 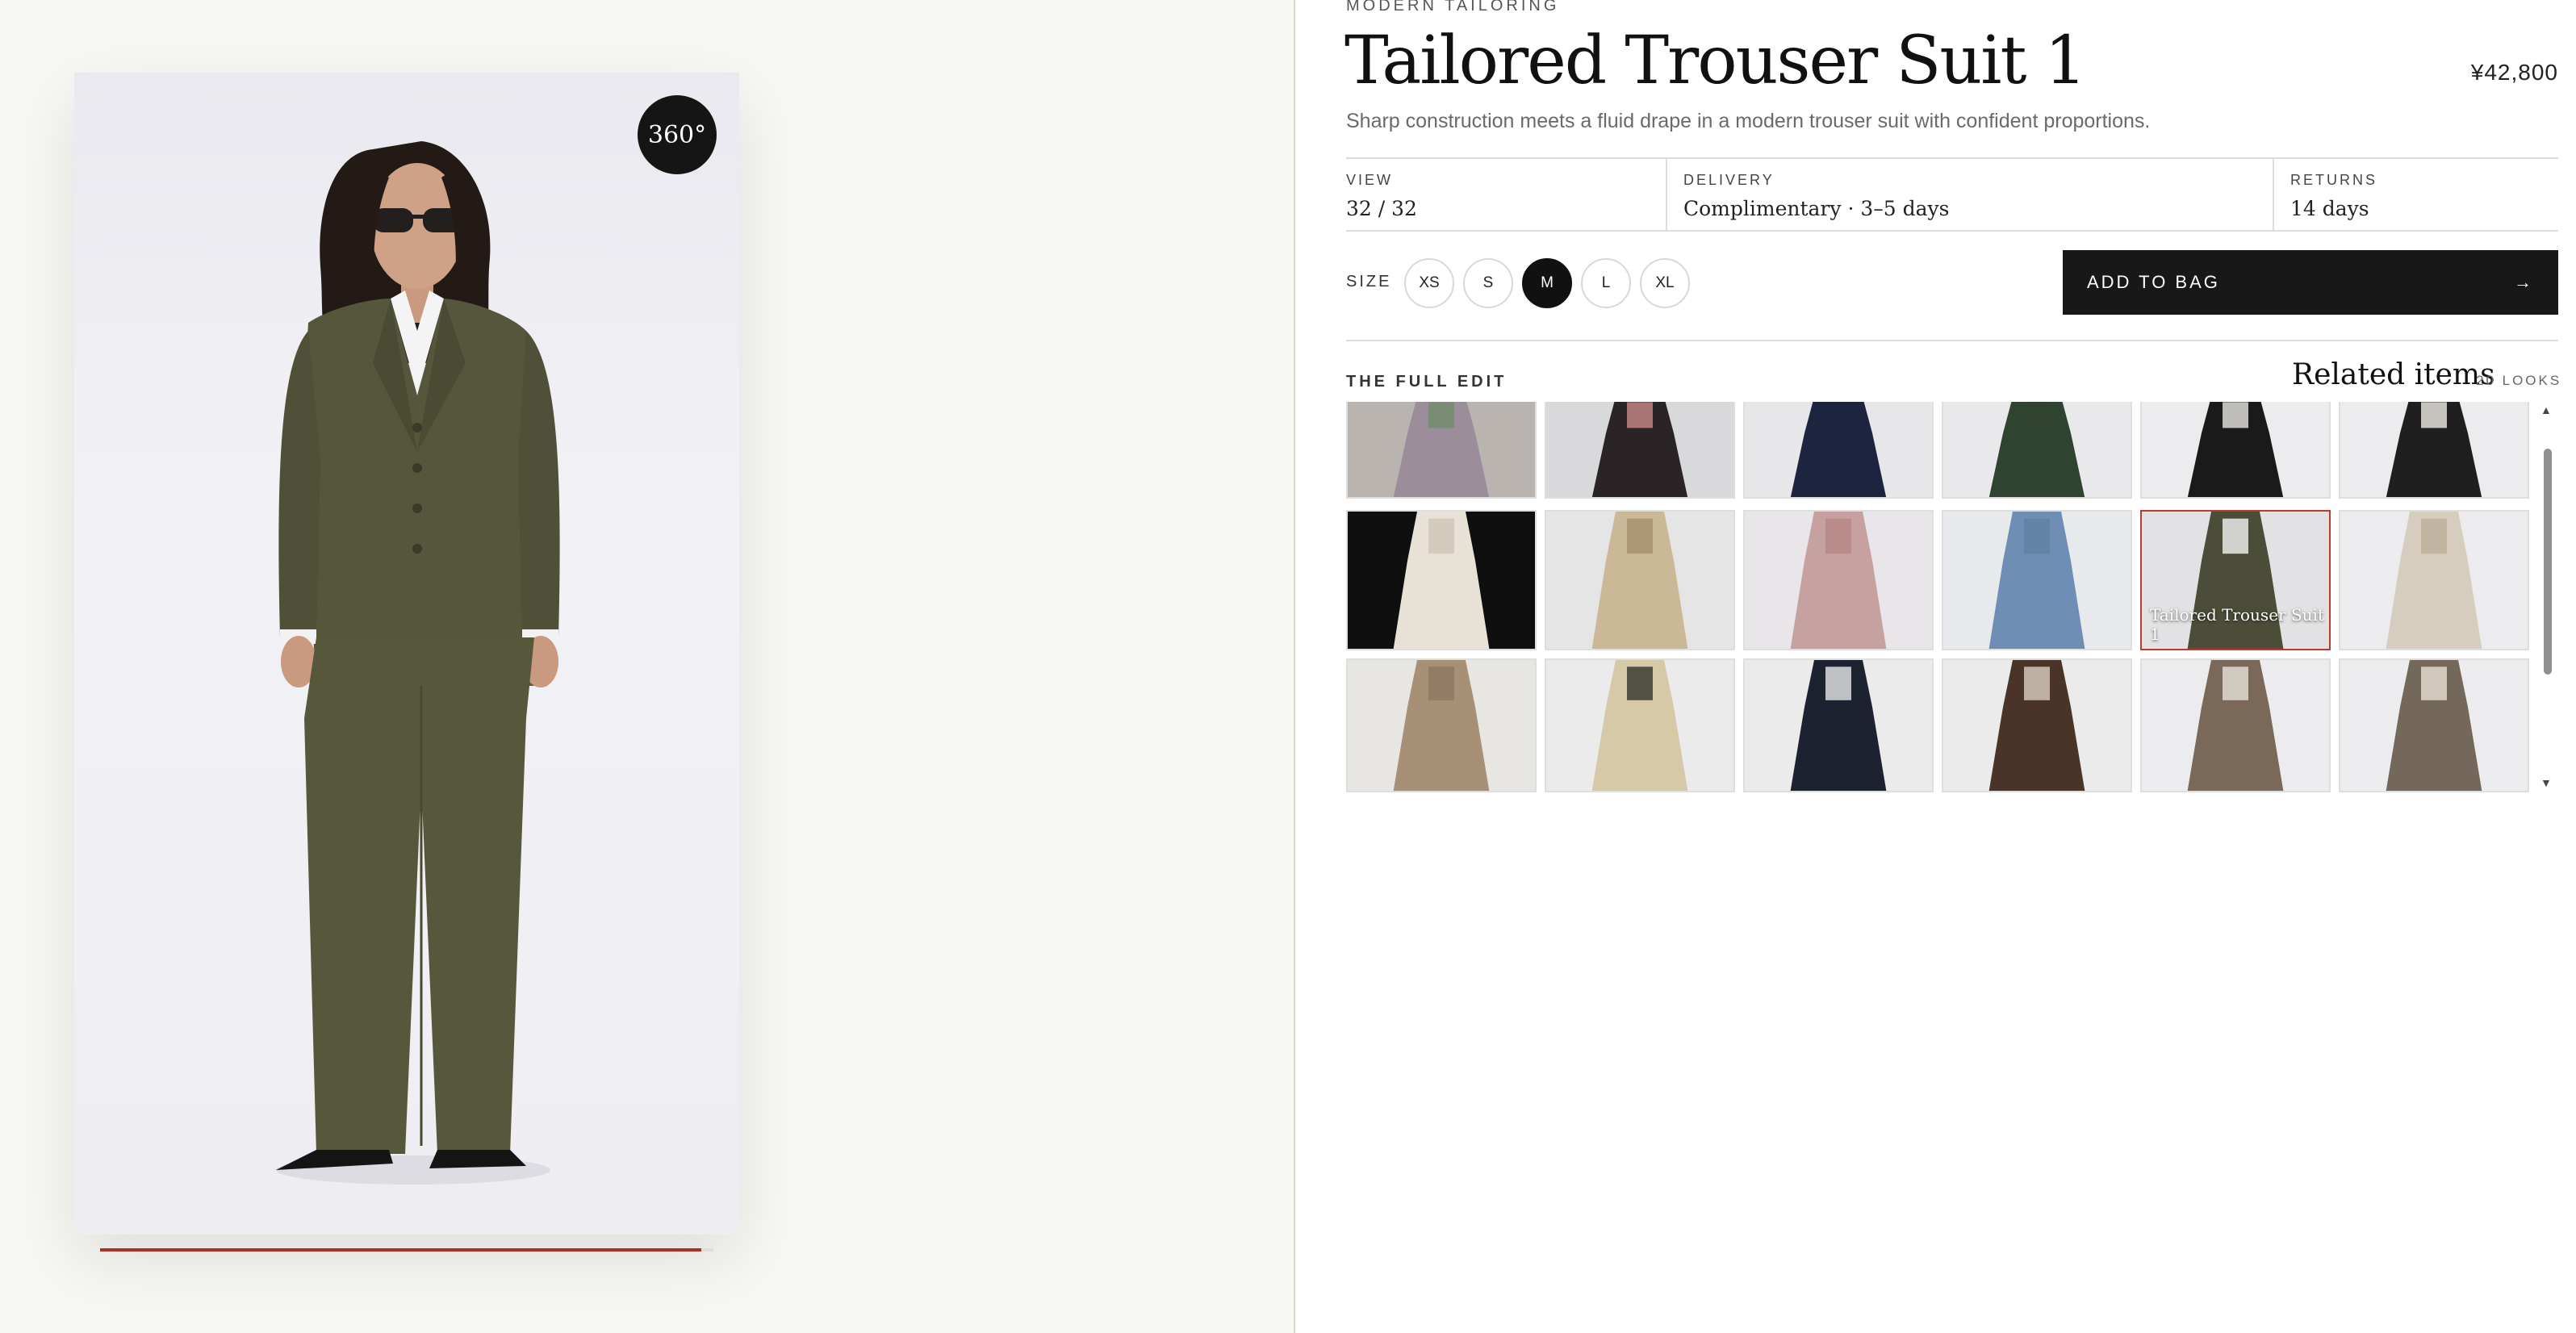 I want to click on arrow-right-icon: →, so click(x=2524, y=282).